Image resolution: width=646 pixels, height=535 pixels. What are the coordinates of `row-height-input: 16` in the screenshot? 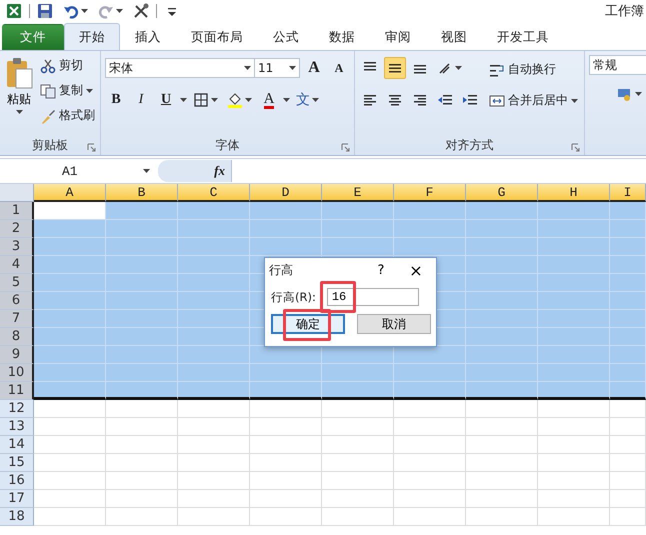 It's located at (372, 297).